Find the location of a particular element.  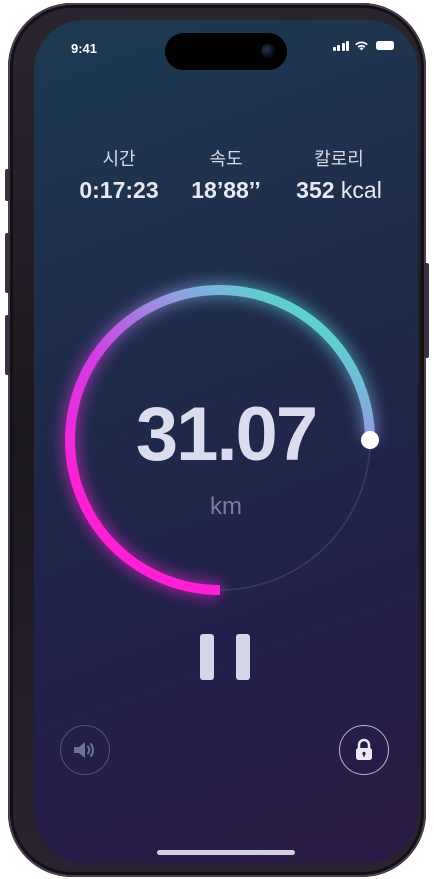

speaker-icon is located at coordinates (84, 750).